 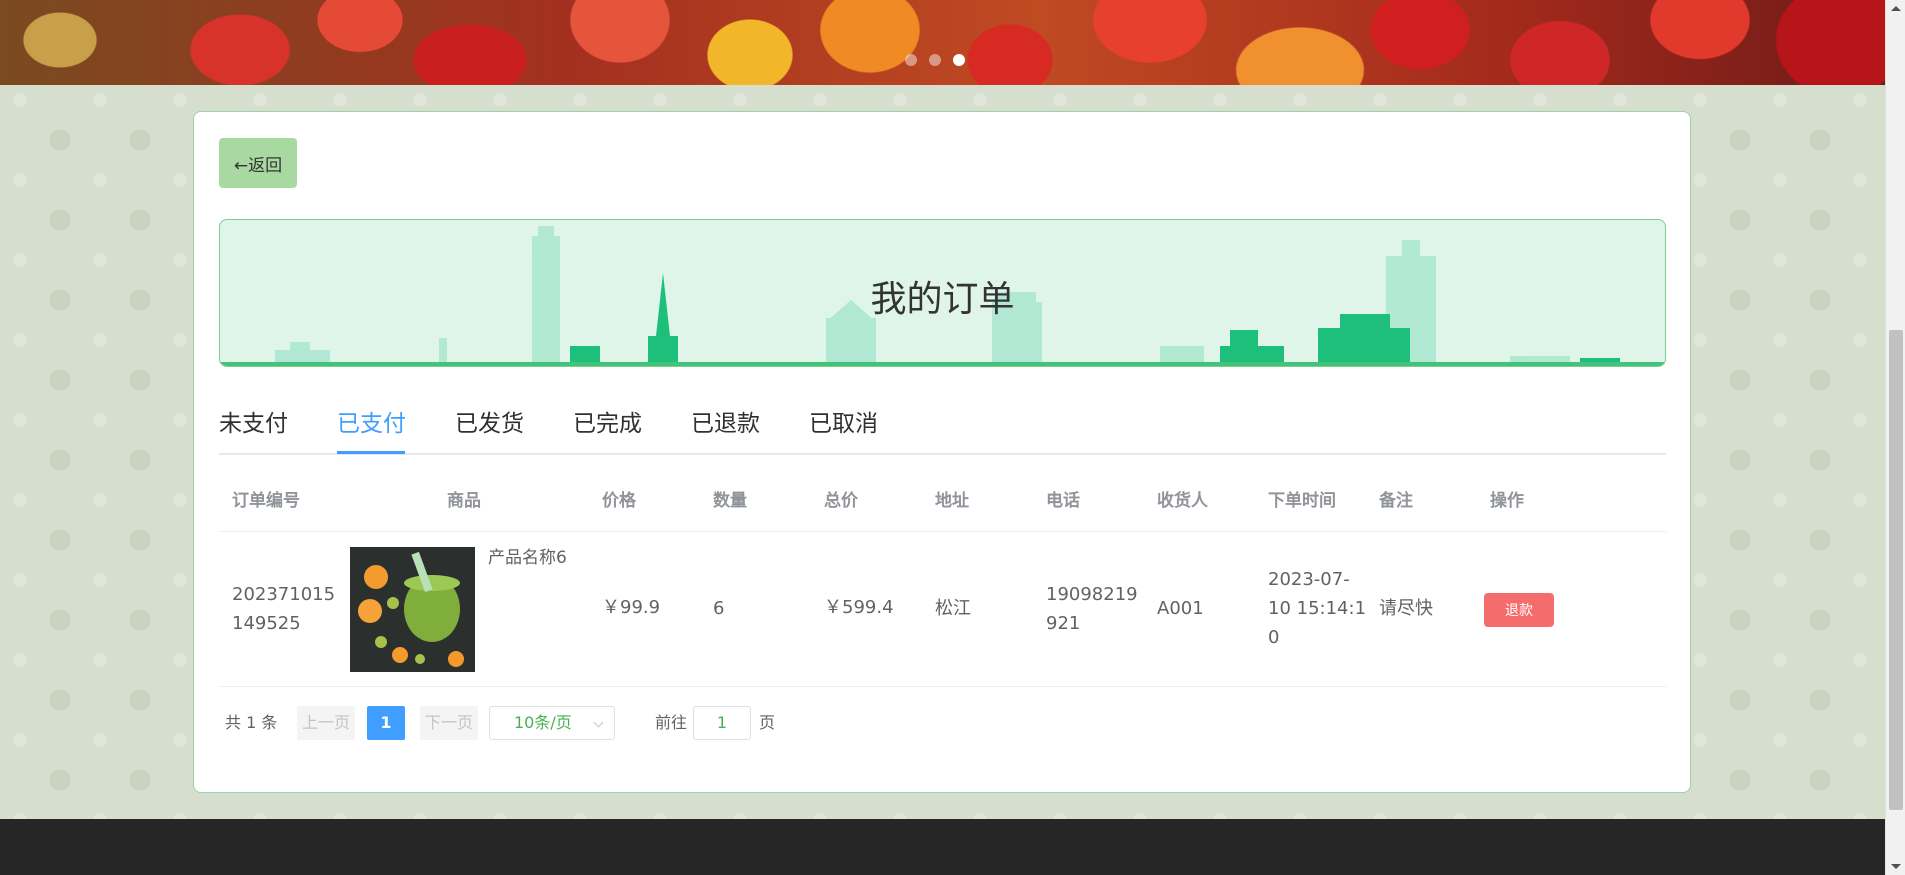 What do you see at coordinates (942, 42) in the screenshot?
I see `top-banner-carousel` at bounding box center [942, 42].